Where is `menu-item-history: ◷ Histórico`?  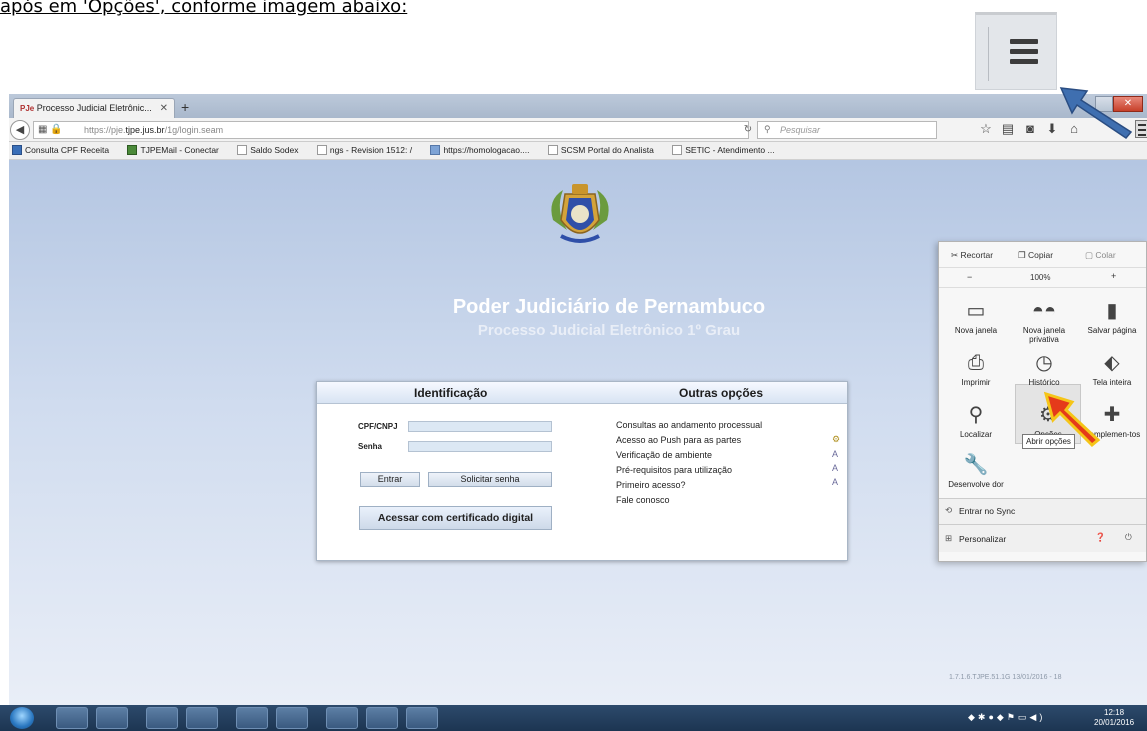
menu-item-history: ◷ Histórico is located at coordinates (1044, 368).